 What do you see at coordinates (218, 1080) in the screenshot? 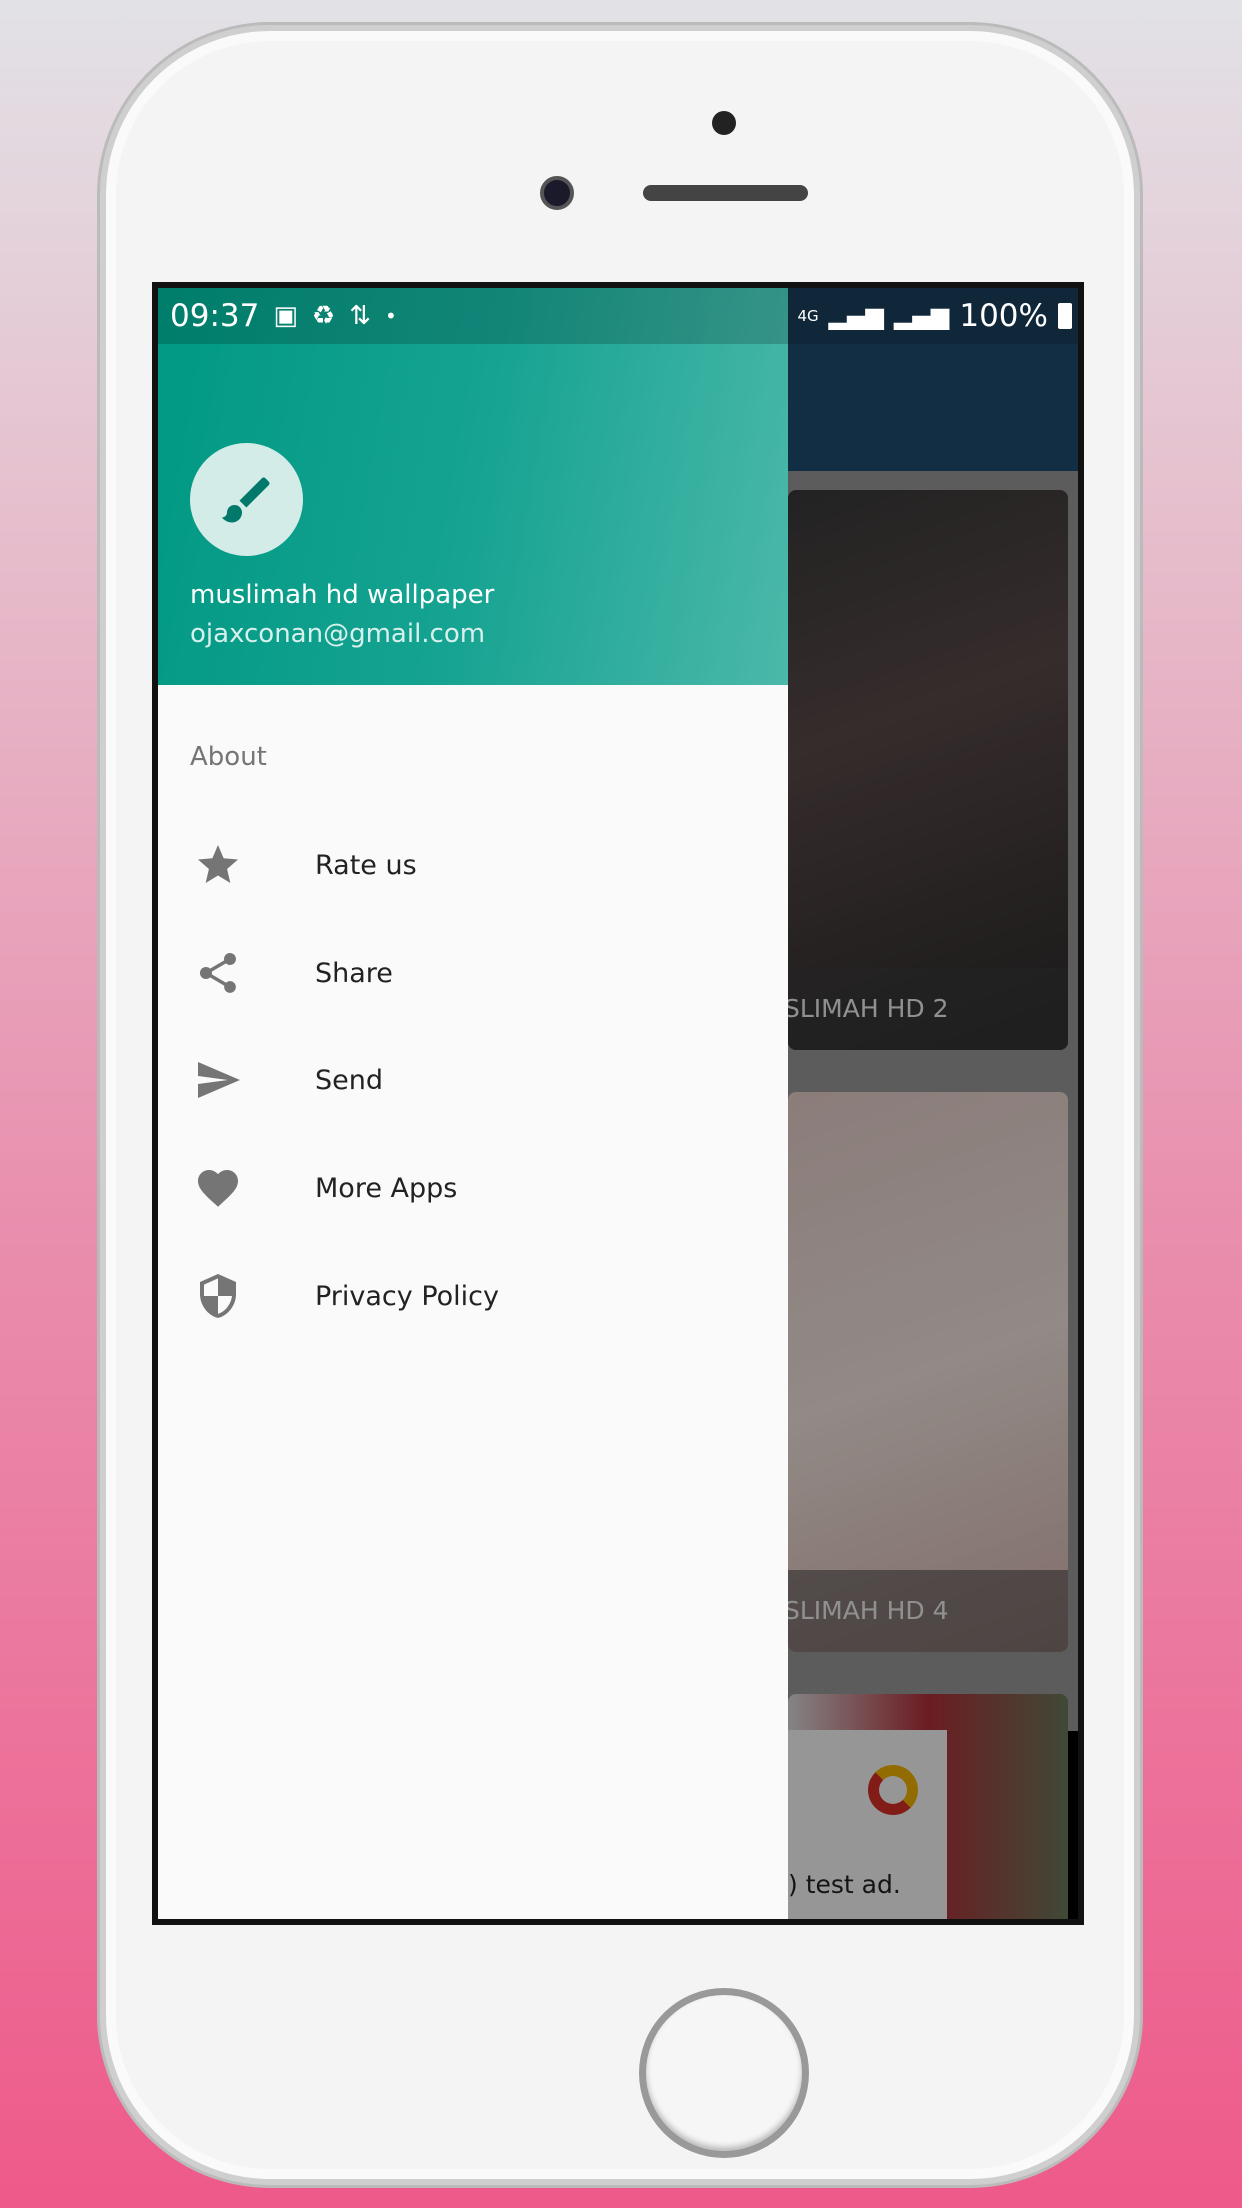
I see `send-icon` at bounding box center [218, 1080].